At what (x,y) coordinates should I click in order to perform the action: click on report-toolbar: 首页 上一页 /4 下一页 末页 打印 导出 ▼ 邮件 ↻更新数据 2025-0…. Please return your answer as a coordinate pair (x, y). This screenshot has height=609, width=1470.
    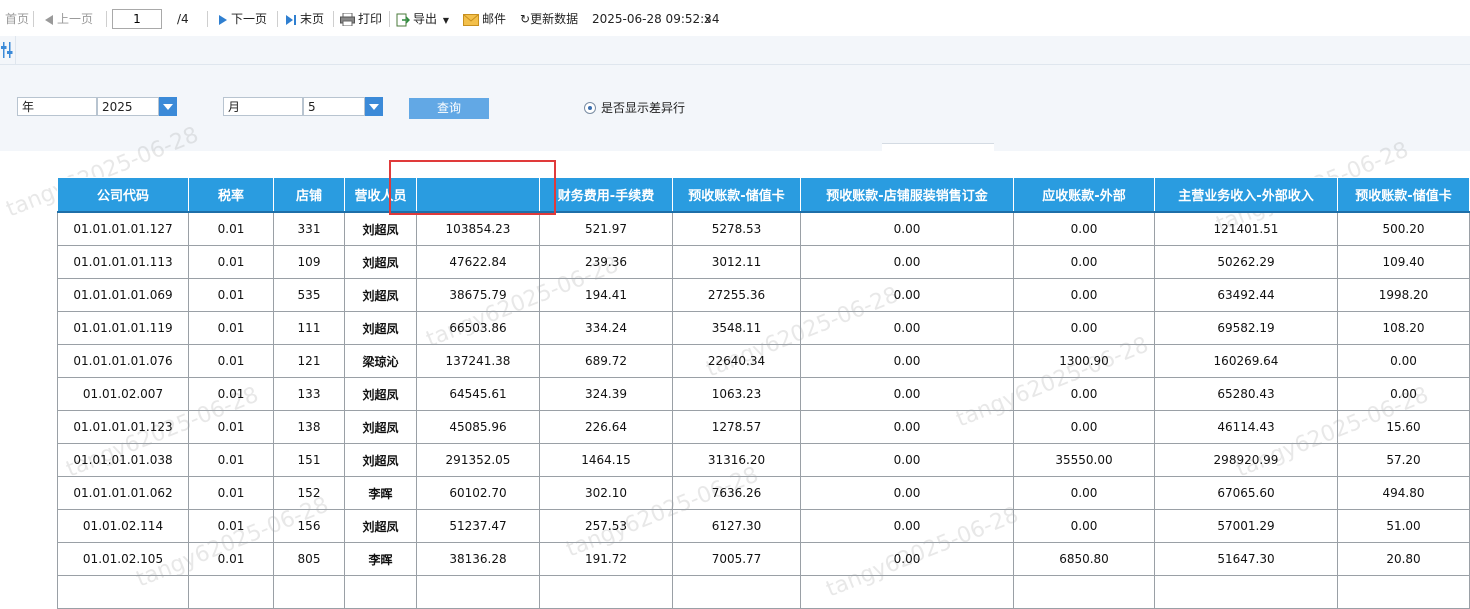
    Looking at the image, I should click on (735, 18).